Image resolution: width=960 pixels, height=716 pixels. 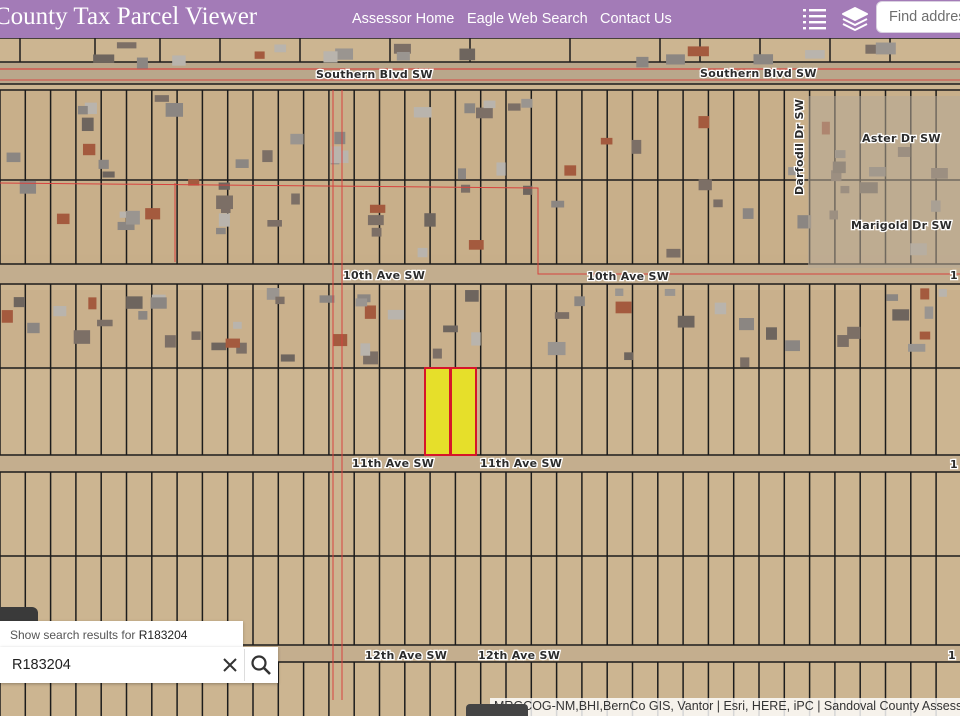 I want to click on selected-parcels, so click(x=450, y=411).